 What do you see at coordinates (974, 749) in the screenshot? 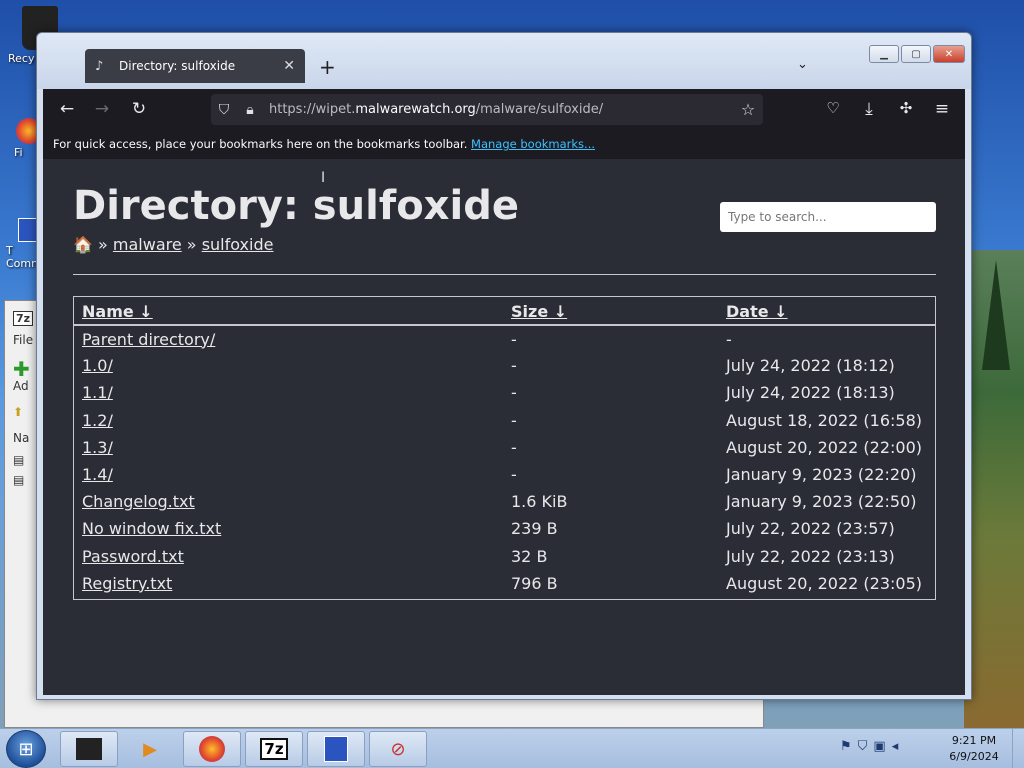
I see `clock: 9:21 PM 6/9/2024` at bounding box center [974, 749].